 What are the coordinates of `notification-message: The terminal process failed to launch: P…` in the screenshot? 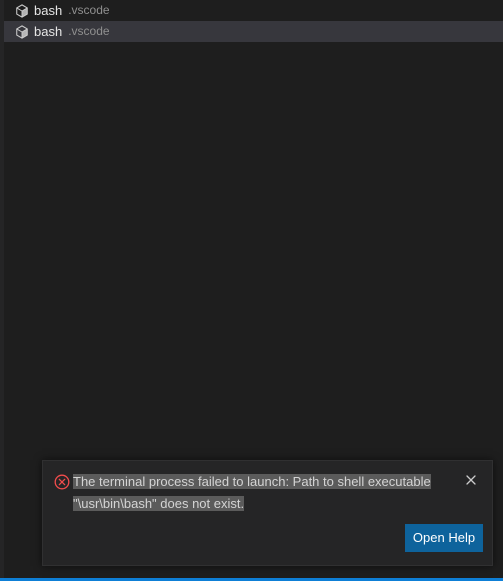 It's located at (253, 493).